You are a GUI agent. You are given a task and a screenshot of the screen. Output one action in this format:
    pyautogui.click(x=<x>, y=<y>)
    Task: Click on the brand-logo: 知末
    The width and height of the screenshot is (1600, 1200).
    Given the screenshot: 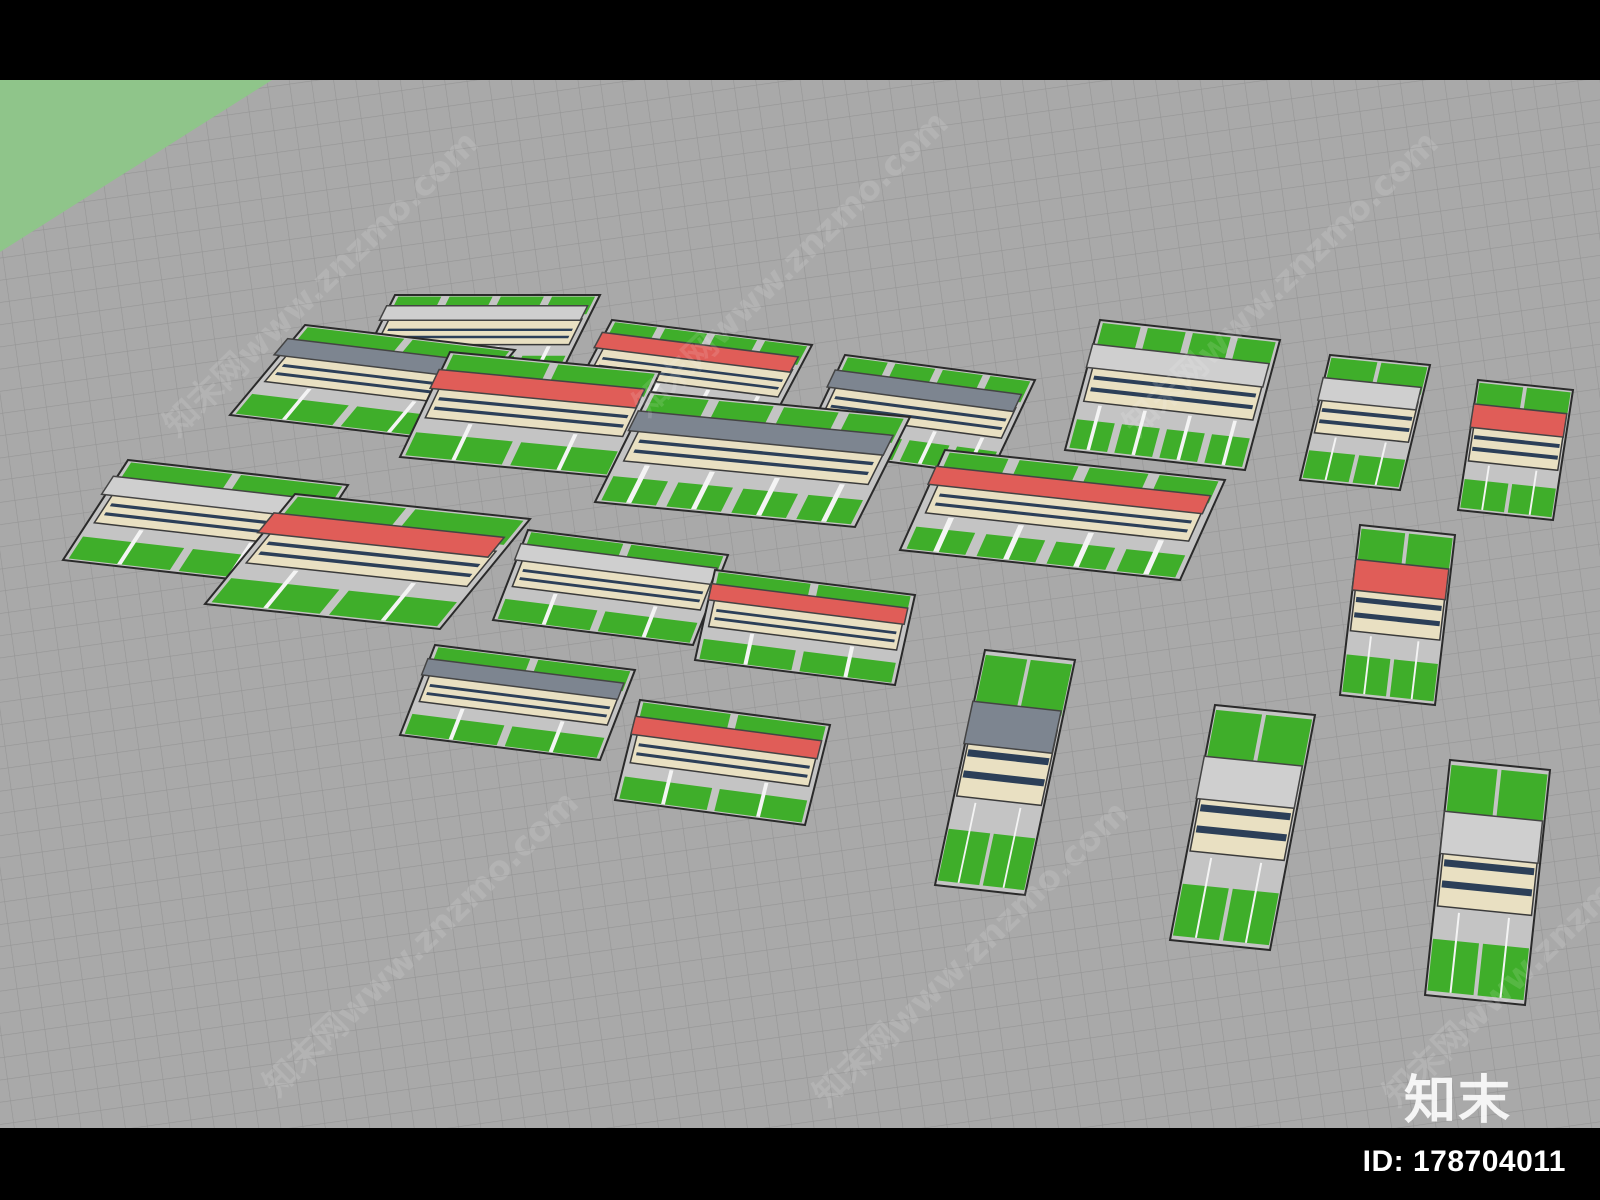 What is the action you would take?
    pyautogui.click(x=1458, y=1101)
    